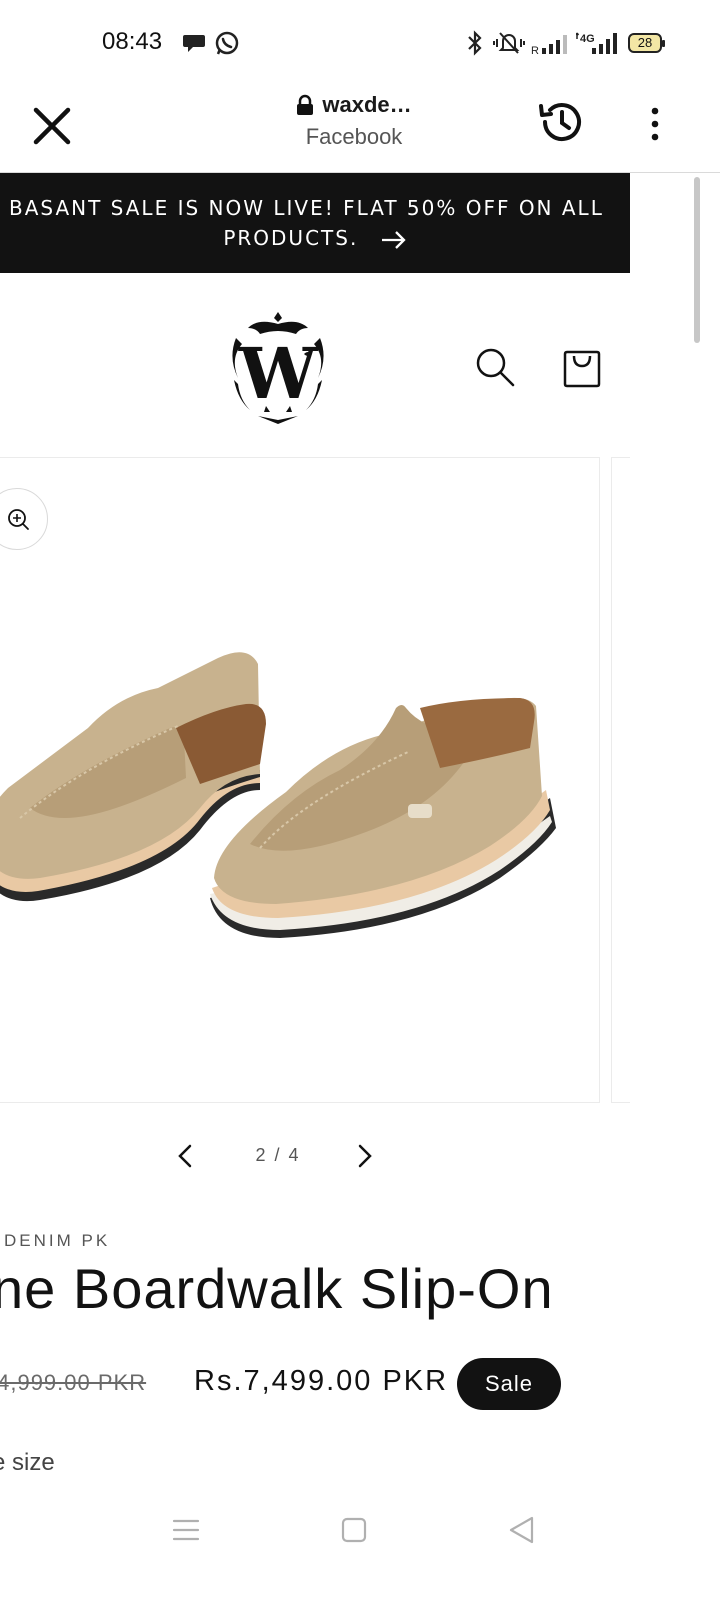 Image resolution: width=720 pixels, height=1600 pixels. Describe the element at coordinates (291, 238) in the screenshot. I see `announcement-text-2: PRODUCTS.` at that location.